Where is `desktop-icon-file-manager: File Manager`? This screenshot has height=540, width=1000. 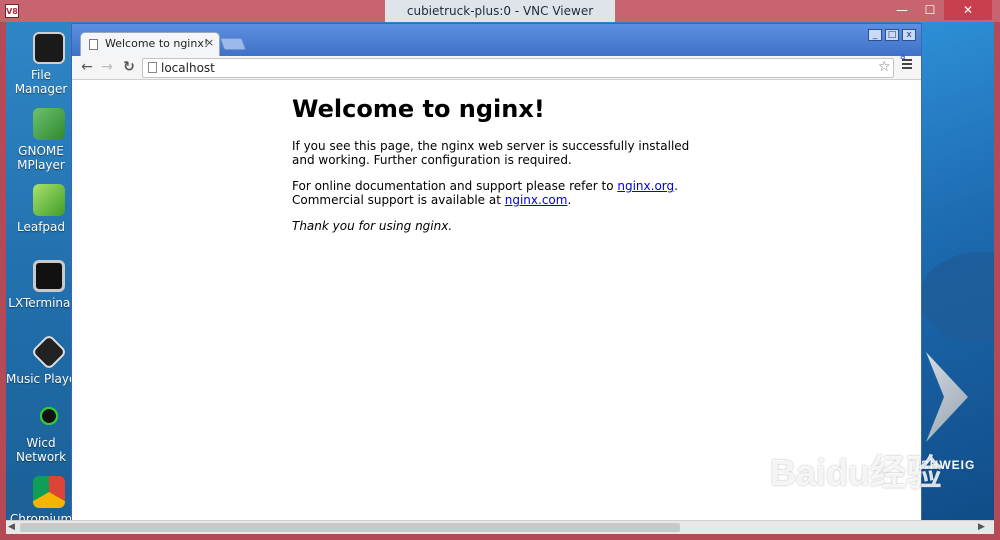
desktop-icon-file-manager: File Manager is located at coordinates (41, 62).